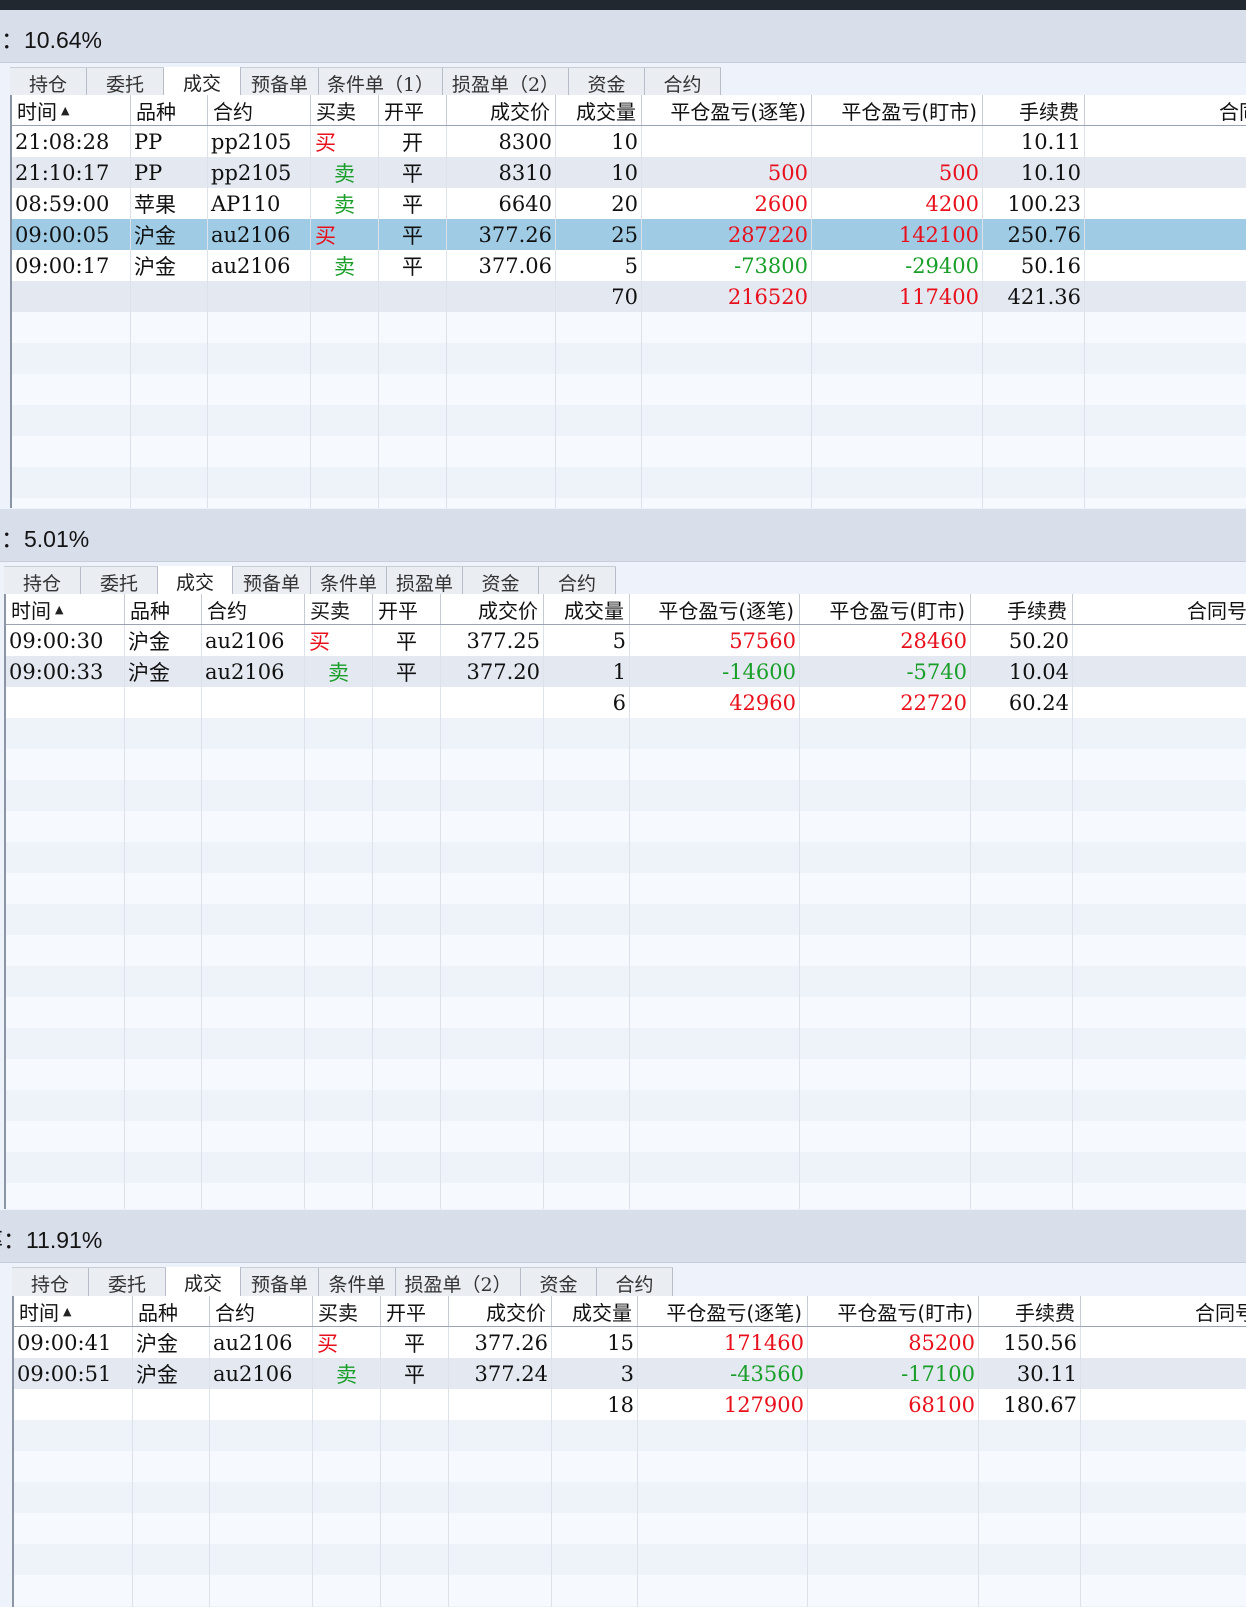  I want to click on table-row: 09:00:30 沪金 au2106 买平 377.25 5 57560 28460 50.20, so click(626, 640).